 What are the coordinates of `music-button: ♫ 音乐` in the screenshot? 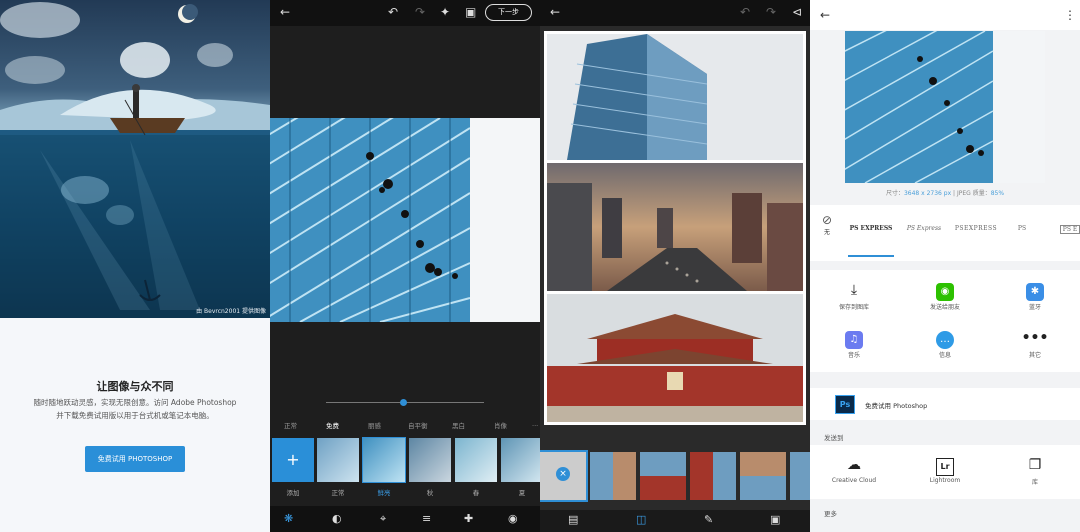 It's located at (854, 343).